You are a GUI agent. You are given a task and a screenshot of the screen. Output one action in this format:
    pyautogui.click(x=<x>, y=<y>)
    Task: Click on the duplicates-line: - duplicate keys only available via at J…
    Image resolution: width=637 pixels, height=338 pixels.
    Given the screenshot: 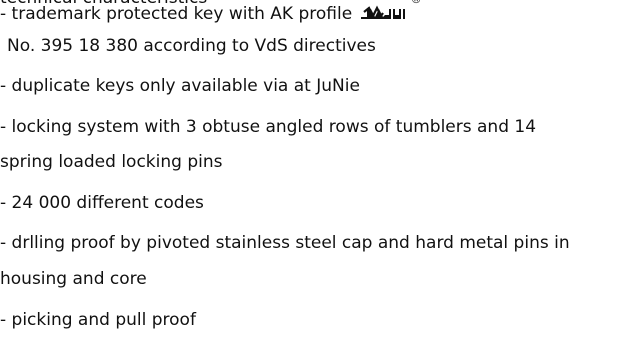 What is the action you would take?
    pyautogui.click(x=180, y=86)
    